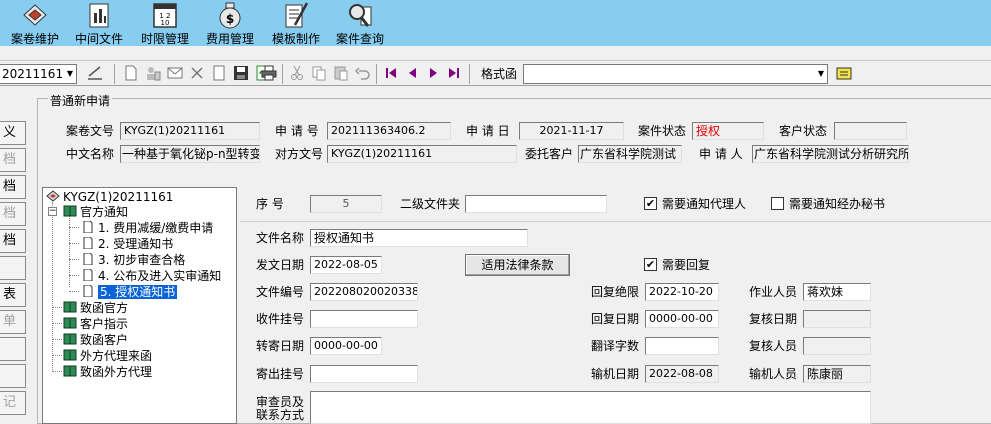 Image resolution: width=991 pixels, height=424 pixels. What do you see at coordinates (682, 319) in the screenshot?
I see `reply-date-input: 0000-00-00` at bounding box center [682, 319].